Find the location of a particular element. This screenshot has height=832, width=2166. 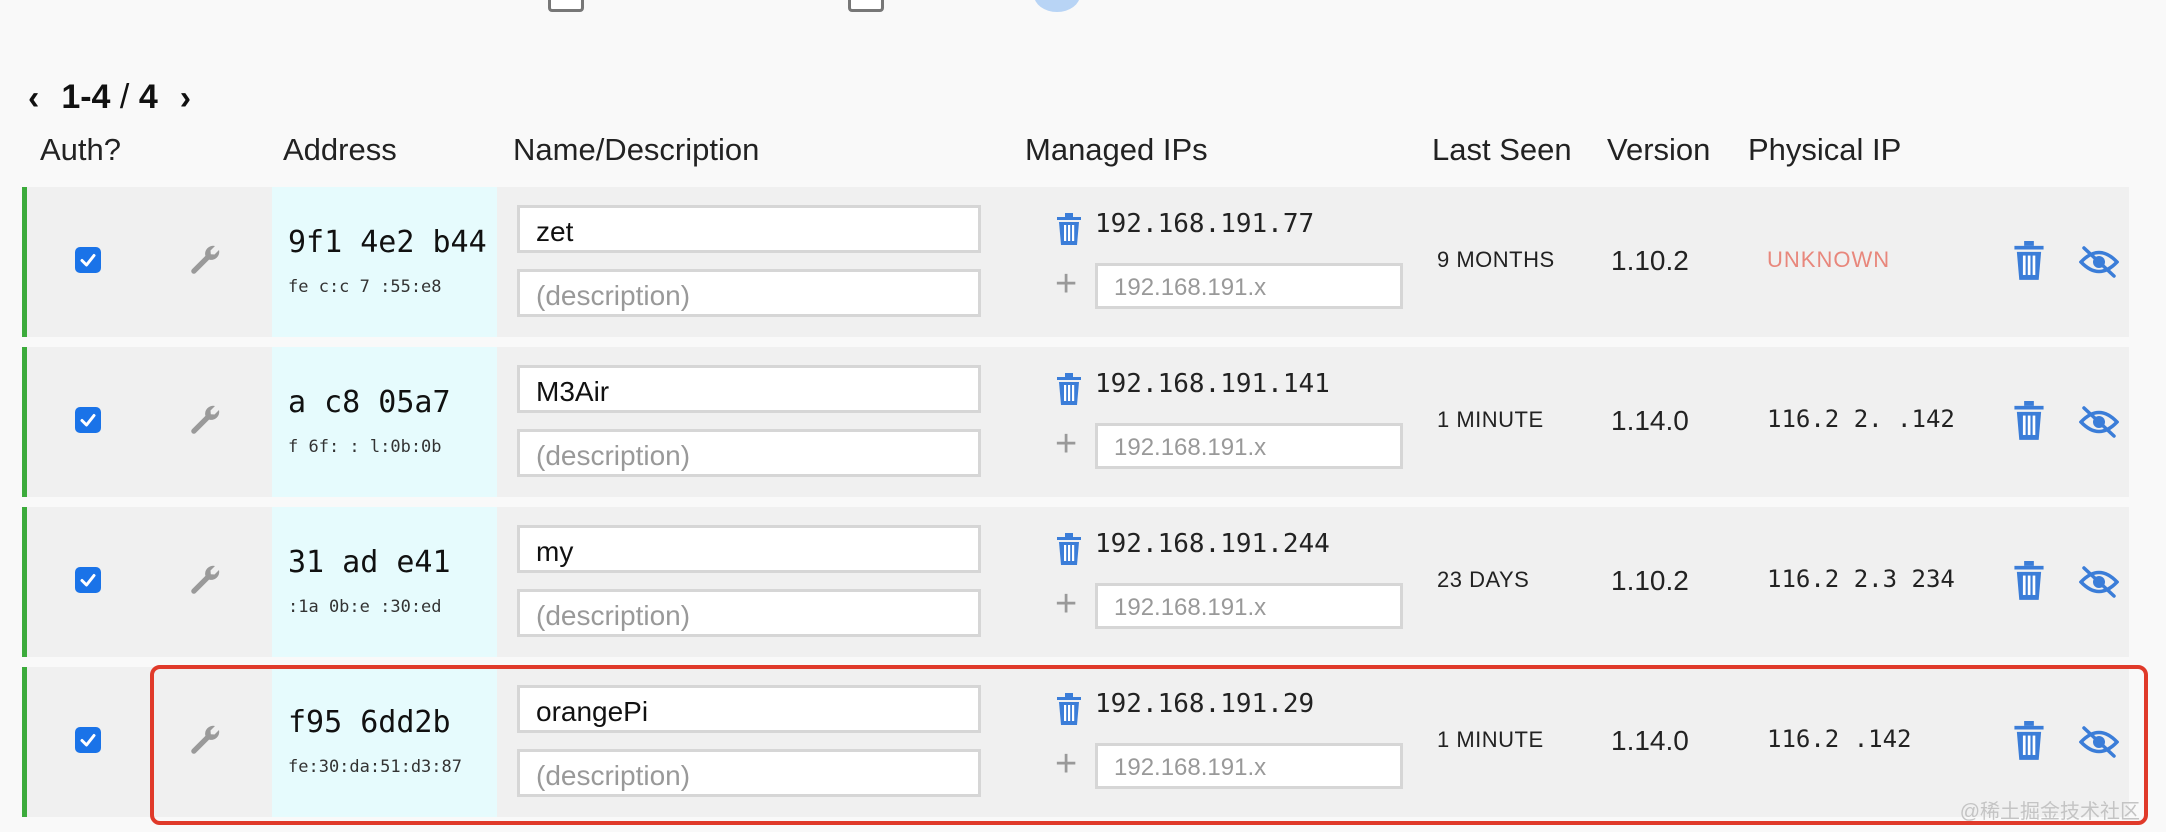

managed-ip: 192.168.191.77 is located at coordinates (1205, 224).